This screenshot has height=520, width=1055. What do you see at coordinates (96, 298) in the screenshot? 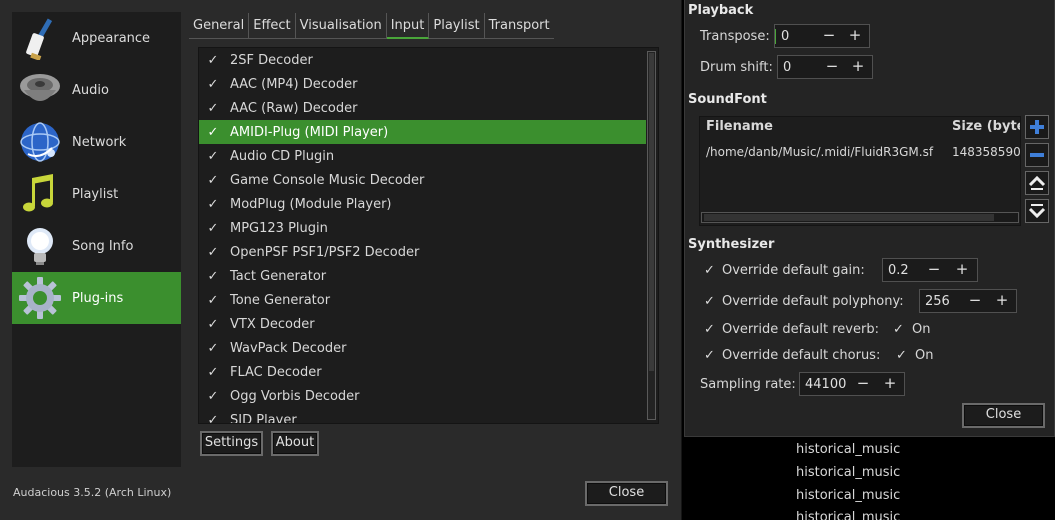
I see `category-plug-ins: Plug-ins` at bounding box center [96, 298].